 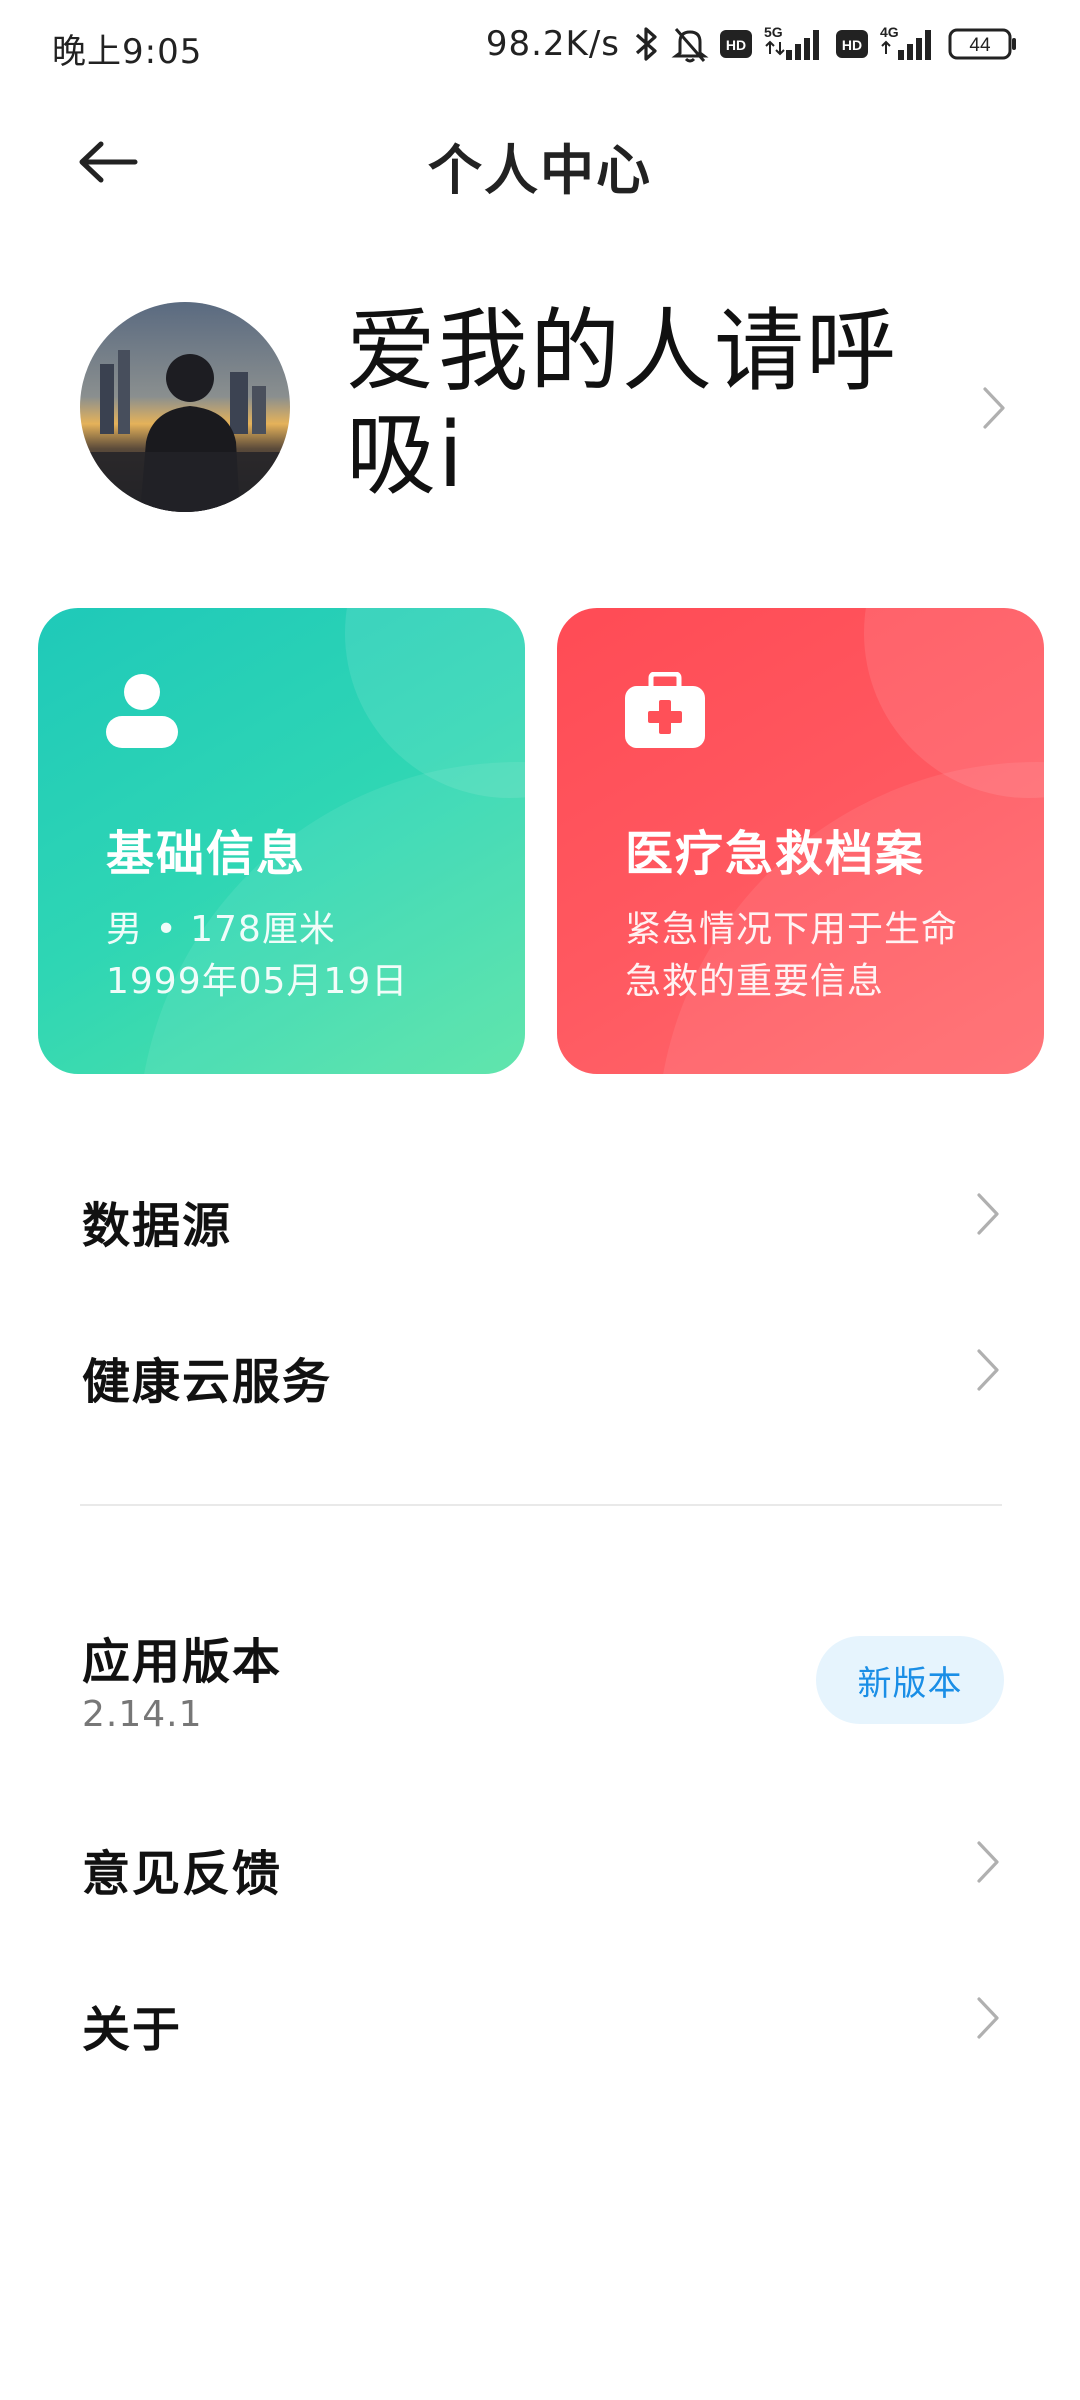 I want to click on medical-record-desc-line2: 急救的重要信息, so click(x=755, y=981).